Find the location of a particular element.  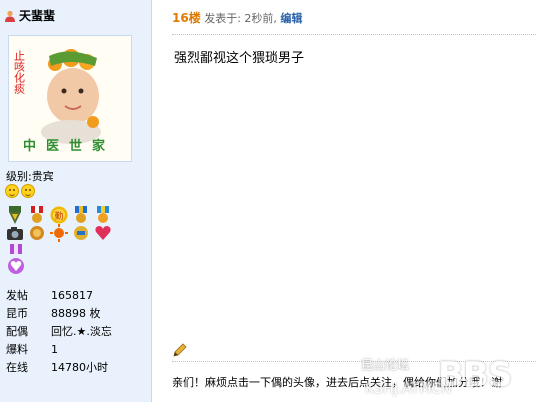

stat-row-spouse: 配偶 回忆.★.淡忘 is located at coordinates (59, 332).